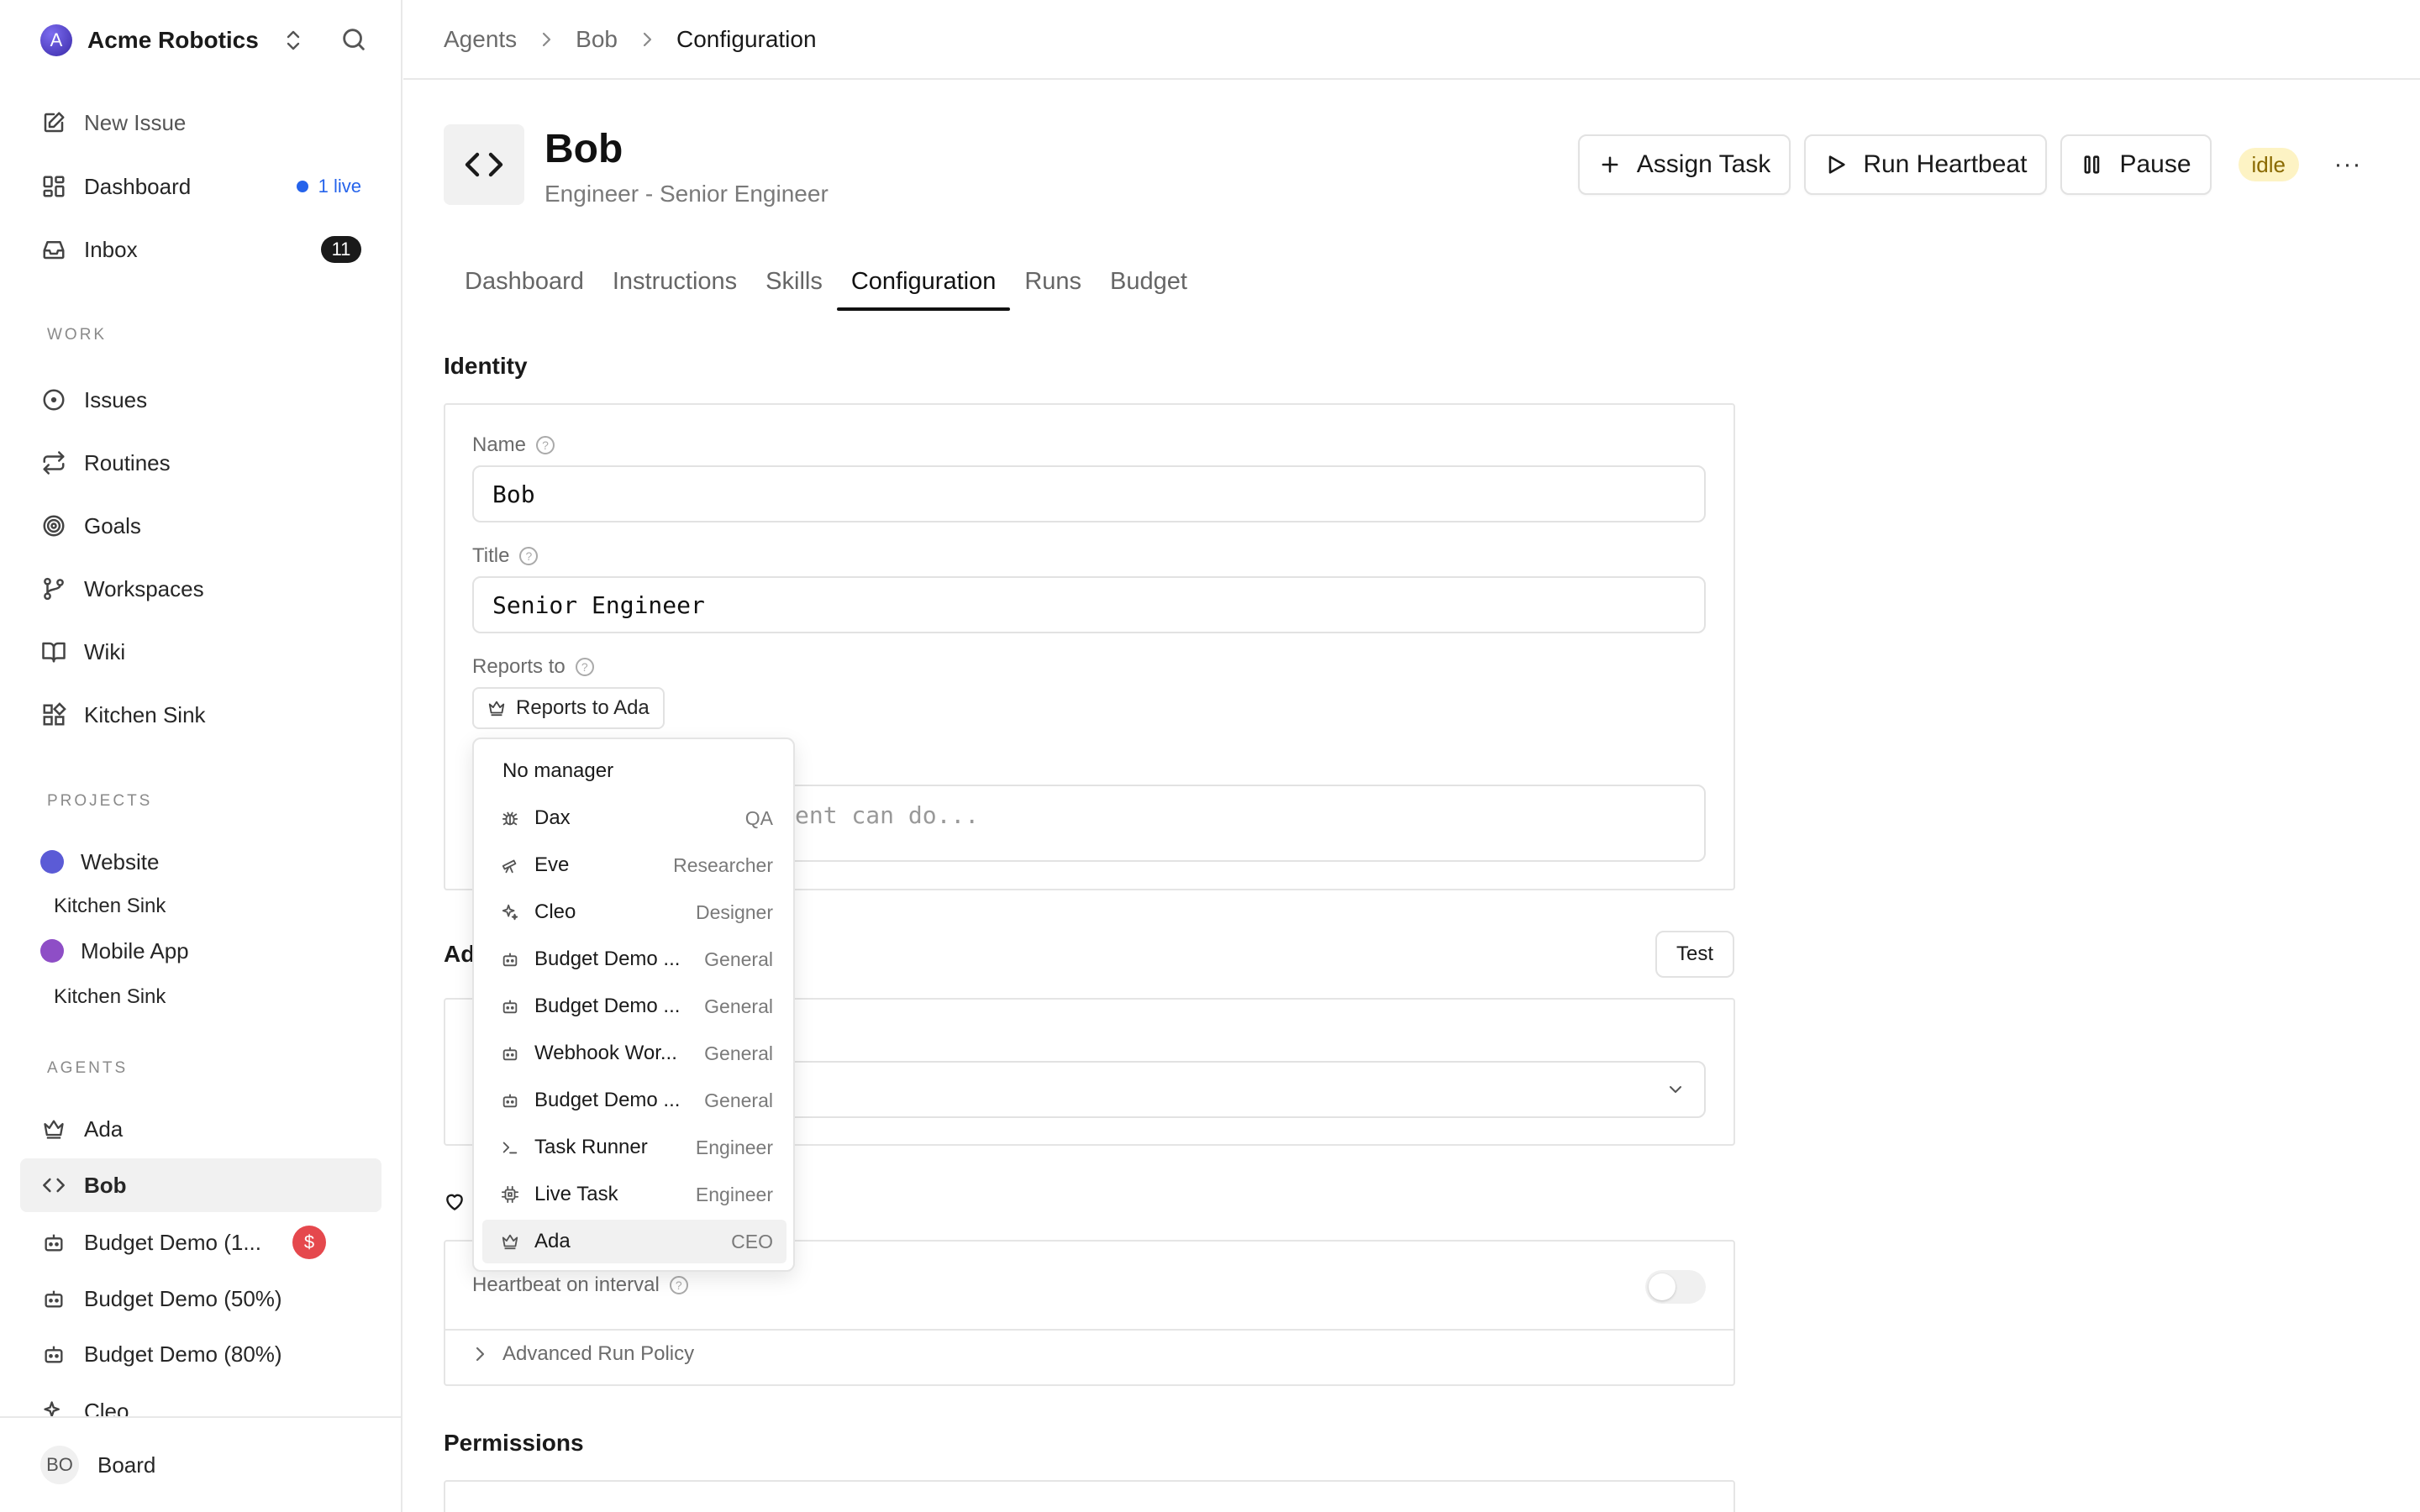 The image size is (2420, 1512). What do you see at coordinates (2155, 164) in the screenshot?
I see `pause-label: Pause` at bounding box center [2155, 164].